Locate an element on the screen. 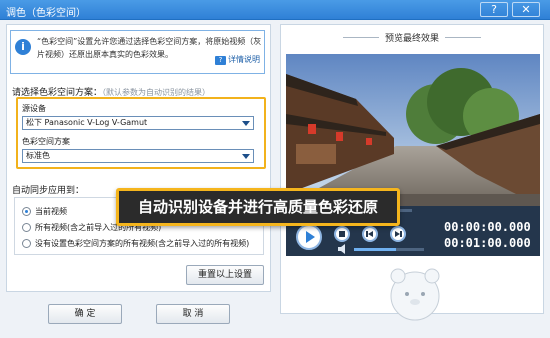 This screenshot has height=338, width=550. prev-frame-icon is located at coordinates (369, 234).